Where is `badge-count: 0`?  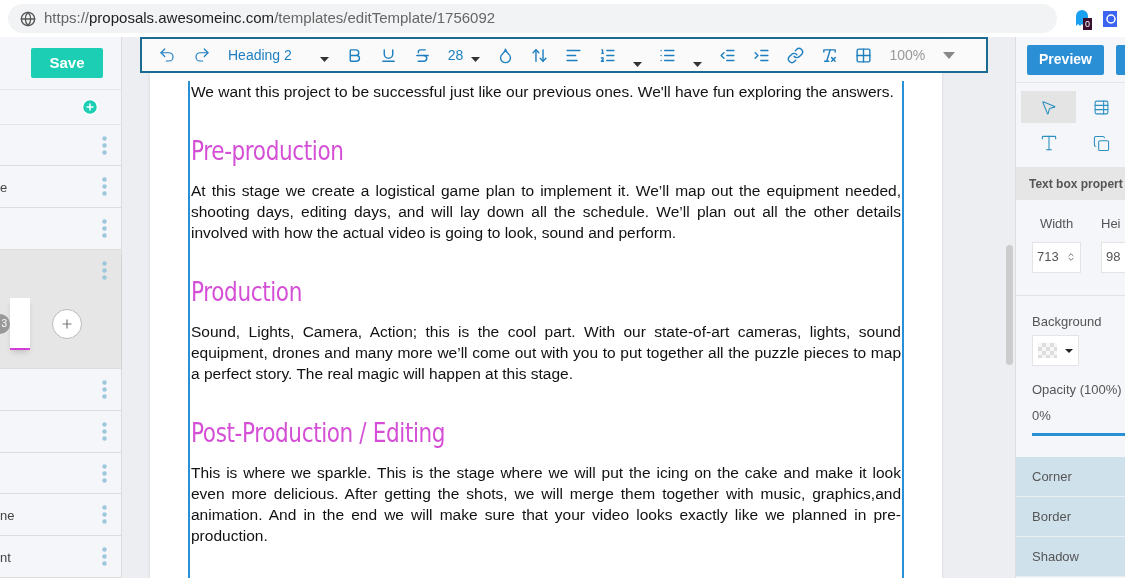 badge-count: 0 is located at coordinates (1087, 23).